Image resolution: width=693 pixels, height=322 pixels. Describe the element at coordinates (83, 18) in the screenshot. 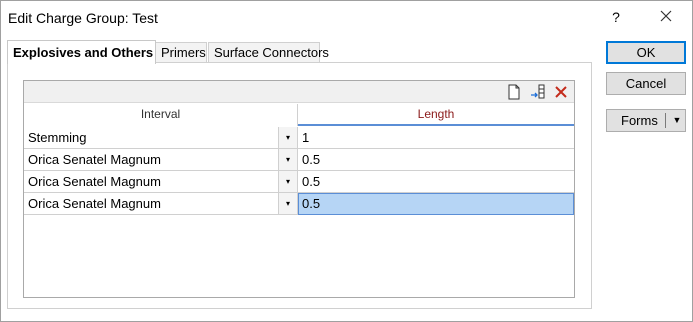

I see `dialog-title: Edit Charge Group: Test` at that location.